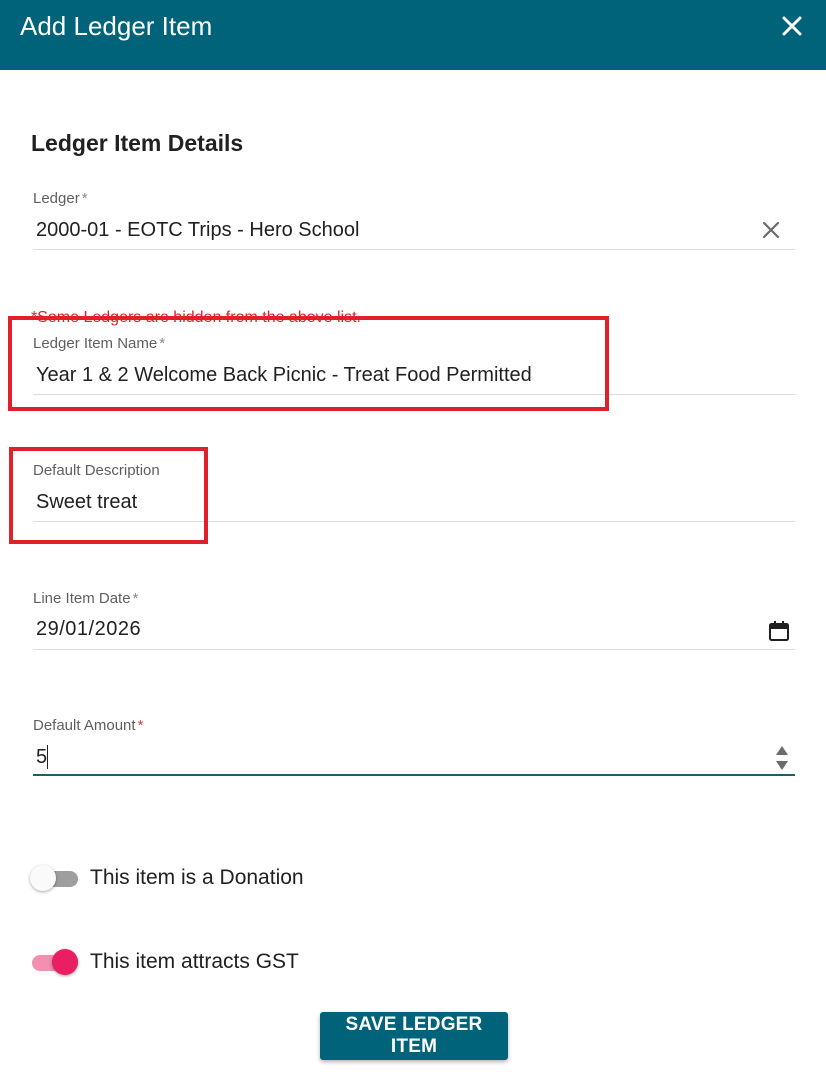 This screenshot has width=826, height=1092. I want to click on close-icon, so click(792, 26).